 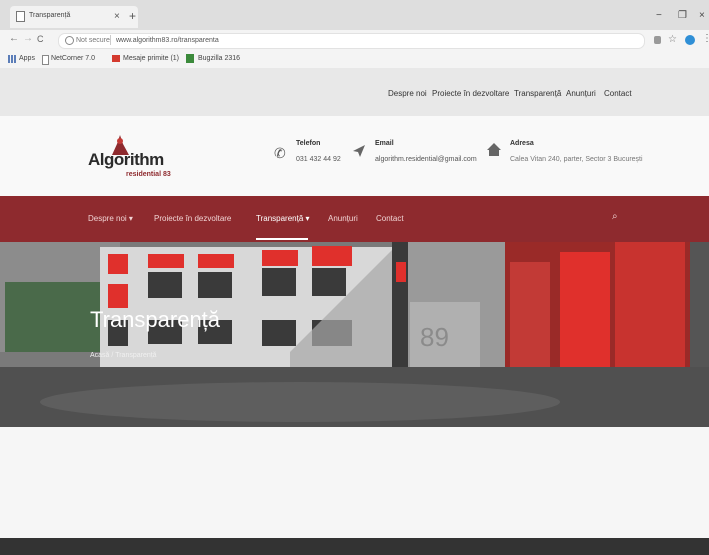 What do you see at coordinates (280, 153) in the screenshot?
I see `phone-icon: ✆` at bounding box center [280, 153].